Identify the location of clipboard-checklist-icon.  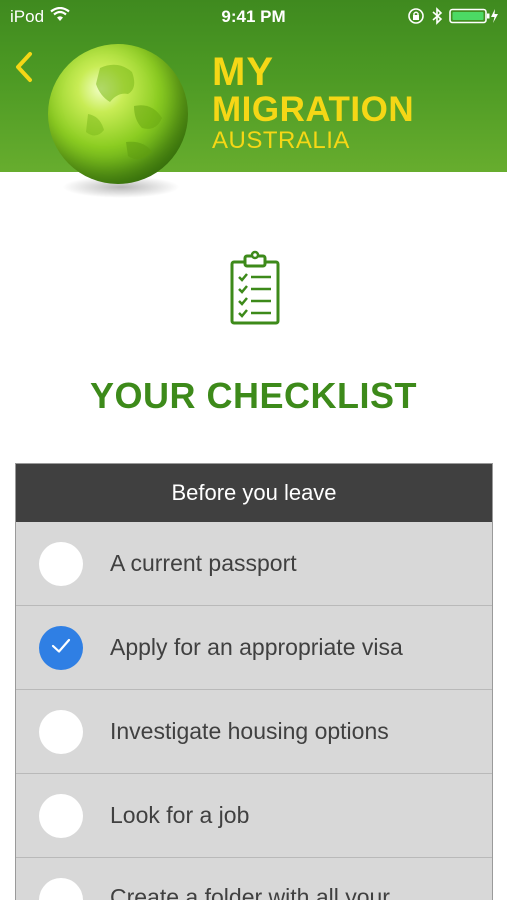
(255, 288).